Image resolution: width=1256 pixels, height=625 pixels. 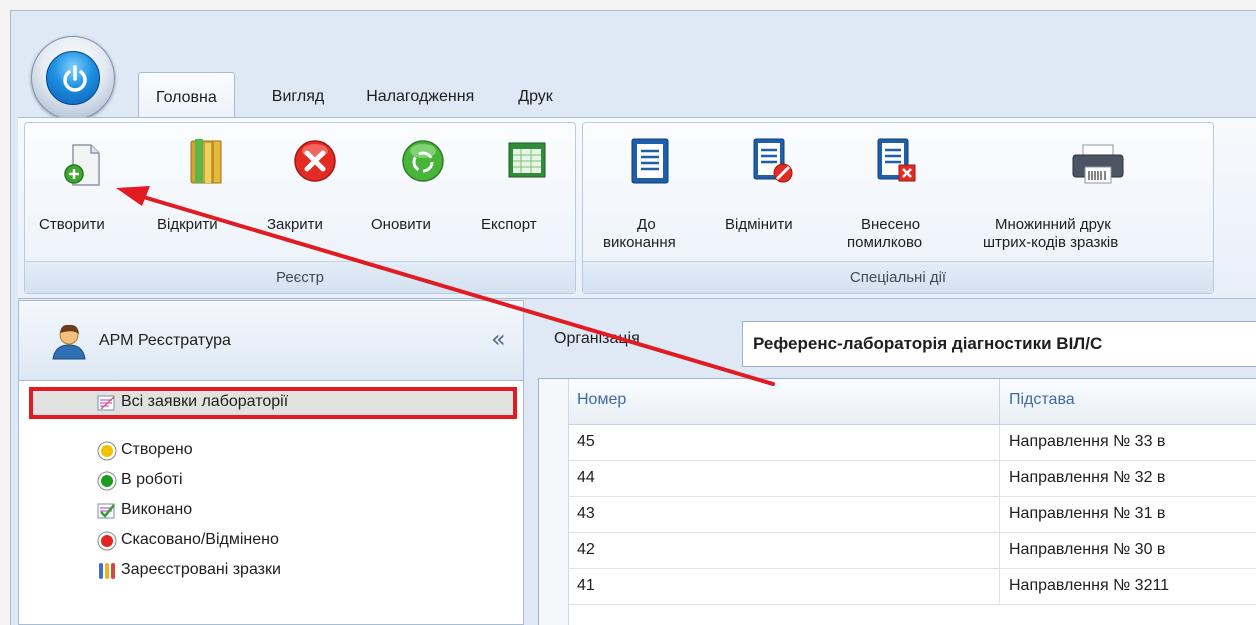 I want to click on nav-title: АРМ Реєстратура, so click(x=165, y=340).